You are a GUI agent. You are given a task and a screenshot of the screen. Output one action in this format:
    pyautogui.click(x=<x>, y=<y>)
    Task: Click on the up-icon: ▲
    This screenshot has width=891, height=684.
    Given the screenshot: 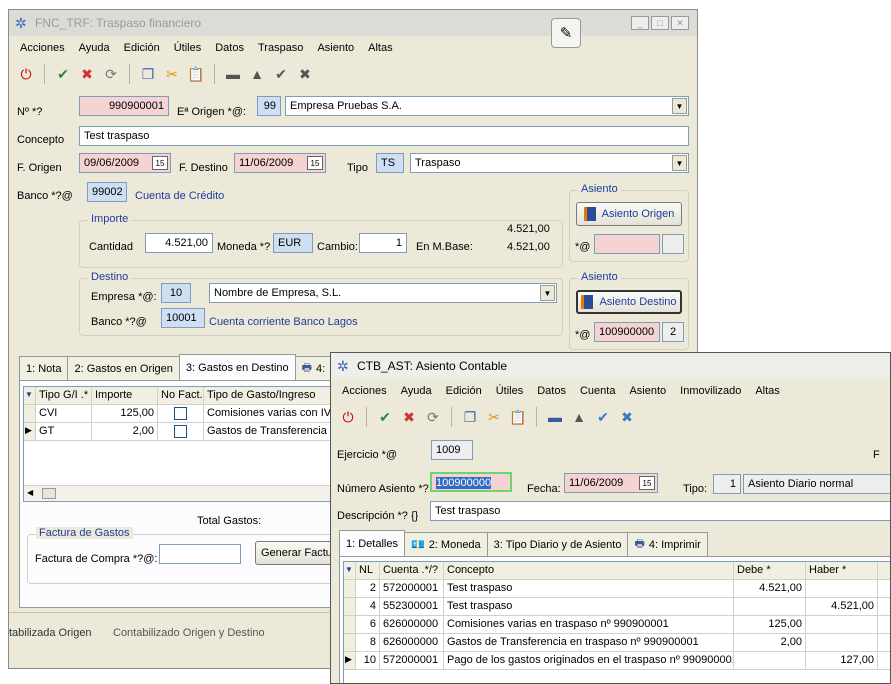 What is the action you would take?
    pyautogui.click(x=257, y=74)
    